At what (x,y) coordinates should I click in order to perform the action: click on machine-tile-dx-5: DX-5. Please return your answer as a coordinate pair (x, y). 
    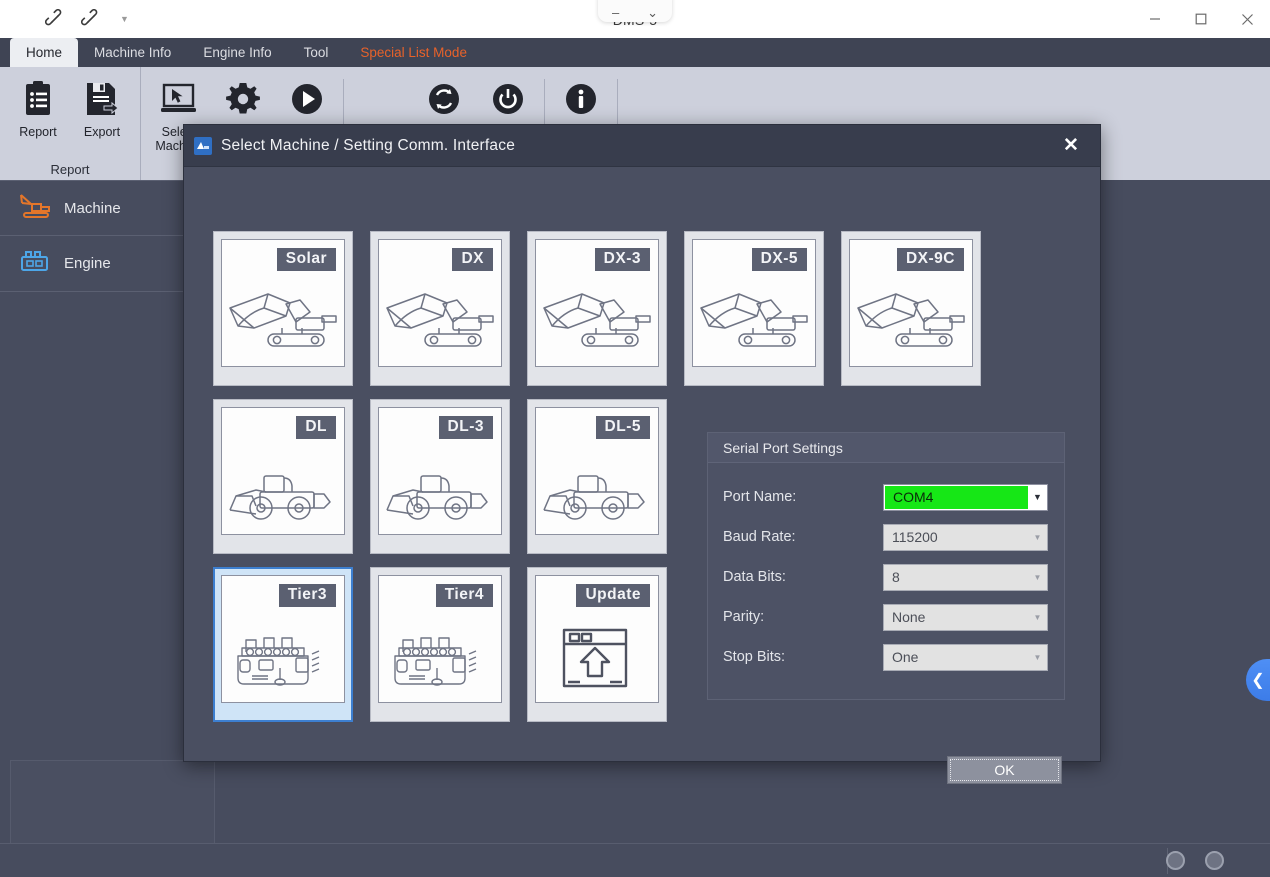
    Looking at the image, I should click on (754, 308).